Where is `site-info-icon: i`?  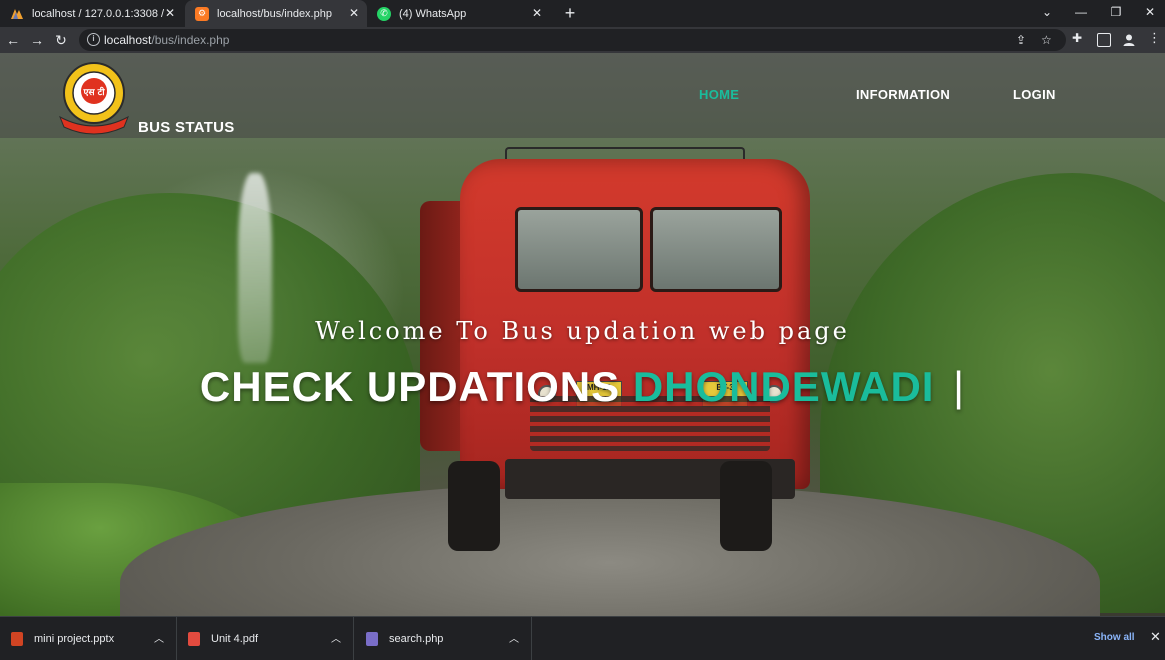
site-info-icon: i is located at coordinates (93, 39).